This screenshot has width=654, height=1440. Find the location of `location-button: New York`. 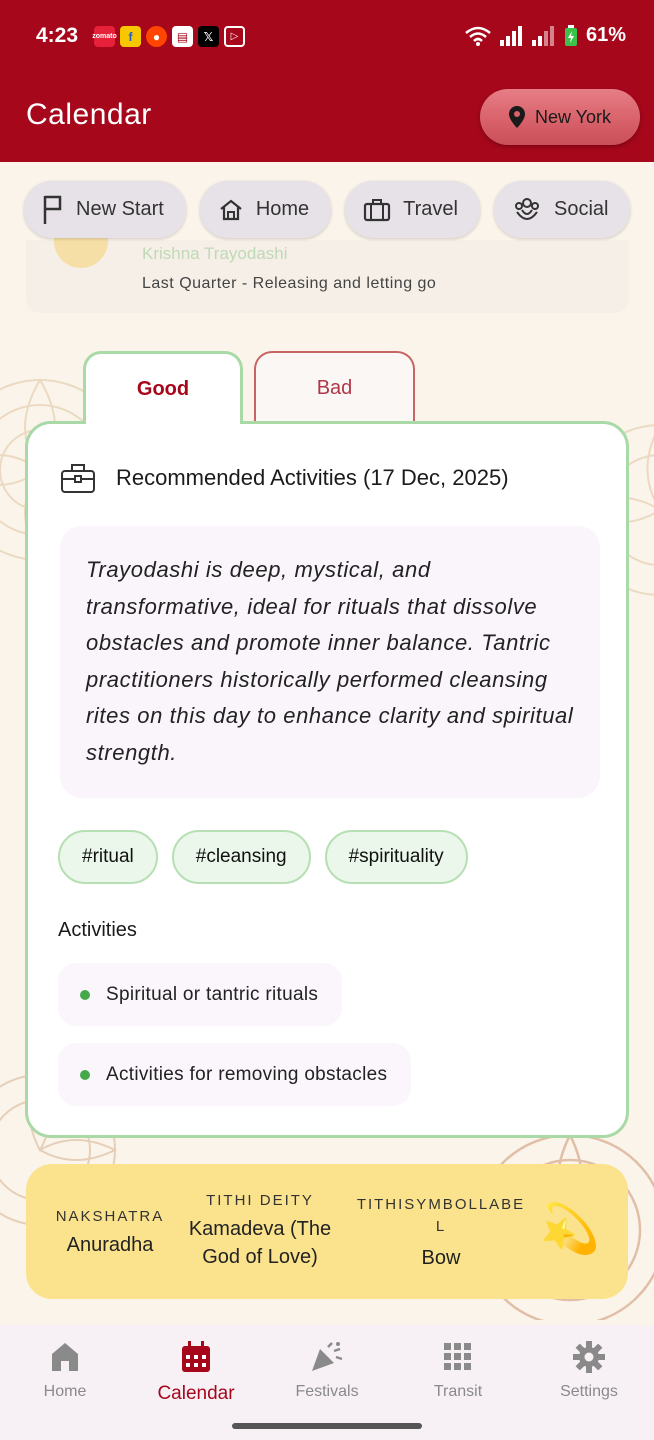

location-button: New York is located at coordinates (560, 117).